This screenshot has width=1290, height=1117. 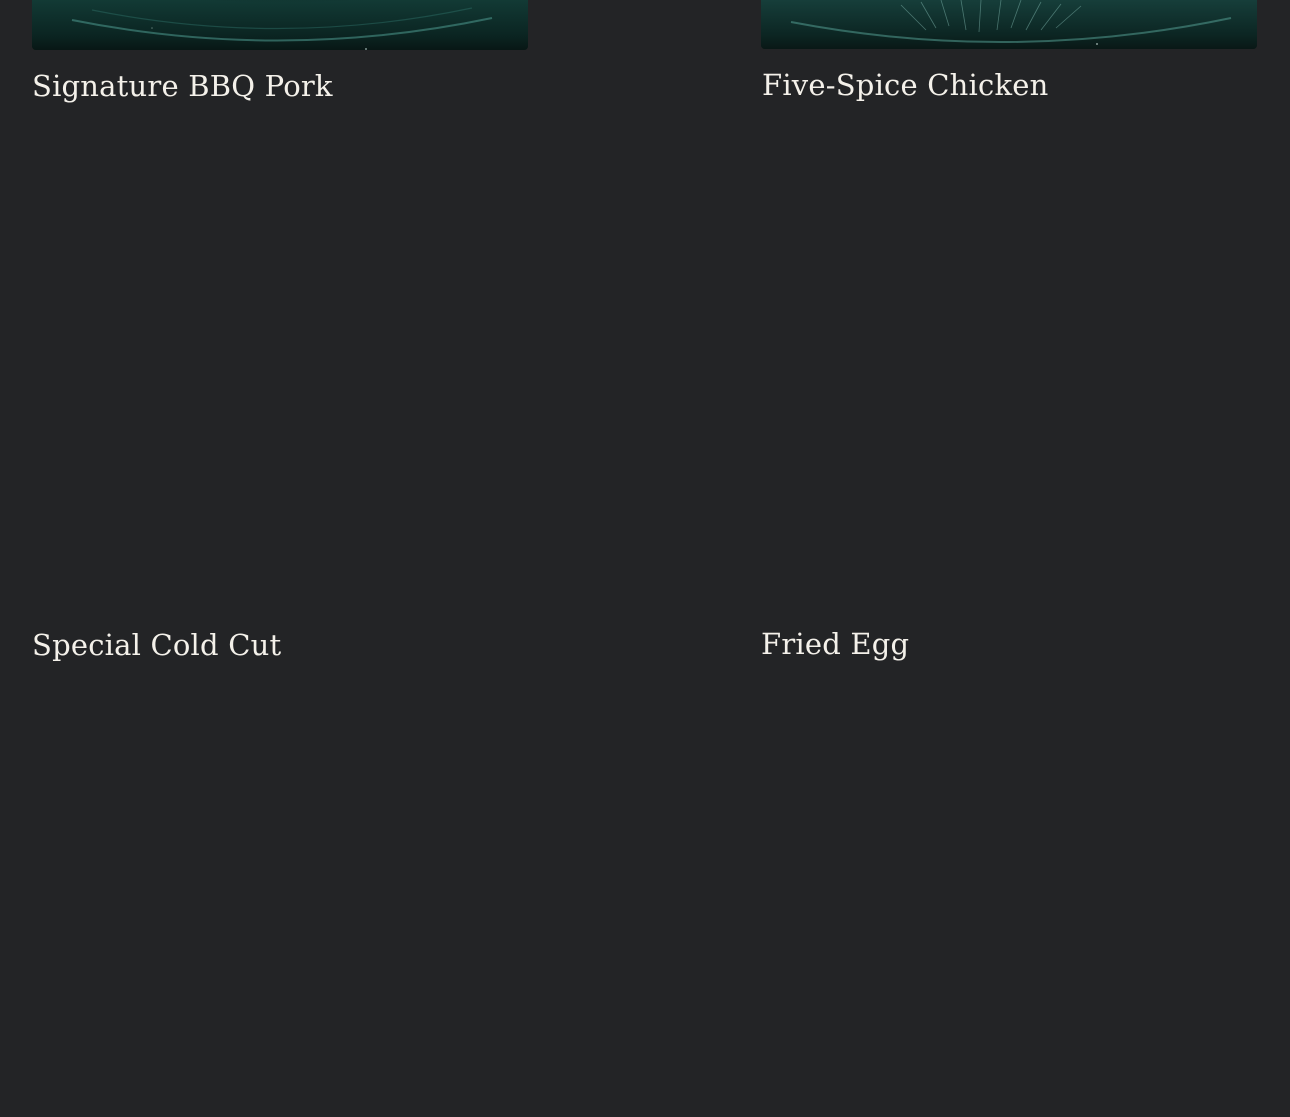 What do you see at coordinates (835, 644) in the screenshot?
I see `dish-title: Fried Egg` at bounding box center [835, 644].